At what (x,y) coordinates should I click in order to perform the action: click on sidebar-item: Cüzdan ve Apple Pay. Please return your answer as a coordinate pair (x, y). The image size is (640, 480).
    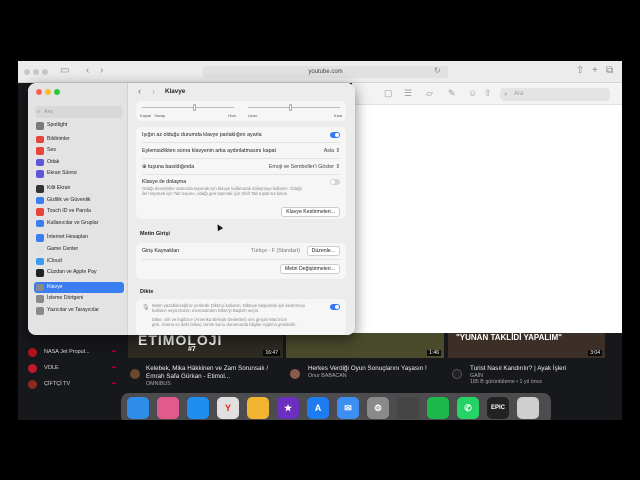
    Looking at the image, I should click on (79, 273).